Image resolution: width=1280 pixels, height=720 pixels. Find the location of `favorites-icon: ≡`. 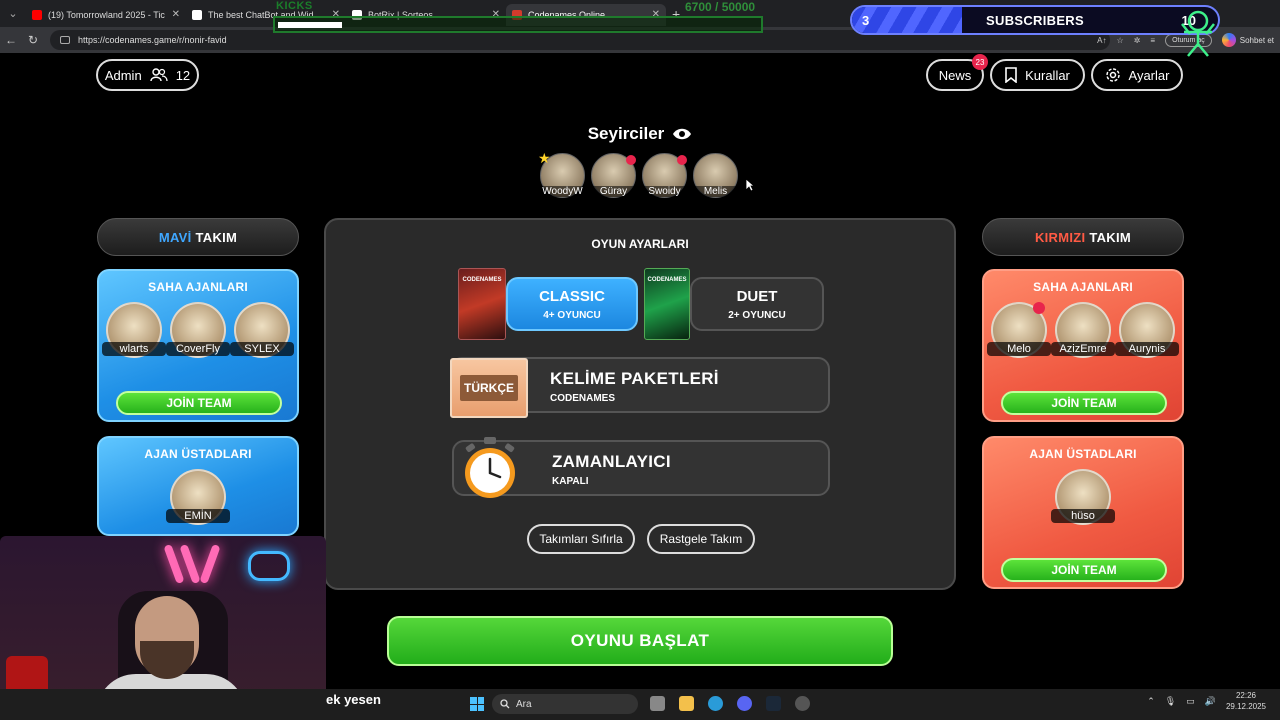

favorites-icon: ≡ is located at coordinates (1152, 40).